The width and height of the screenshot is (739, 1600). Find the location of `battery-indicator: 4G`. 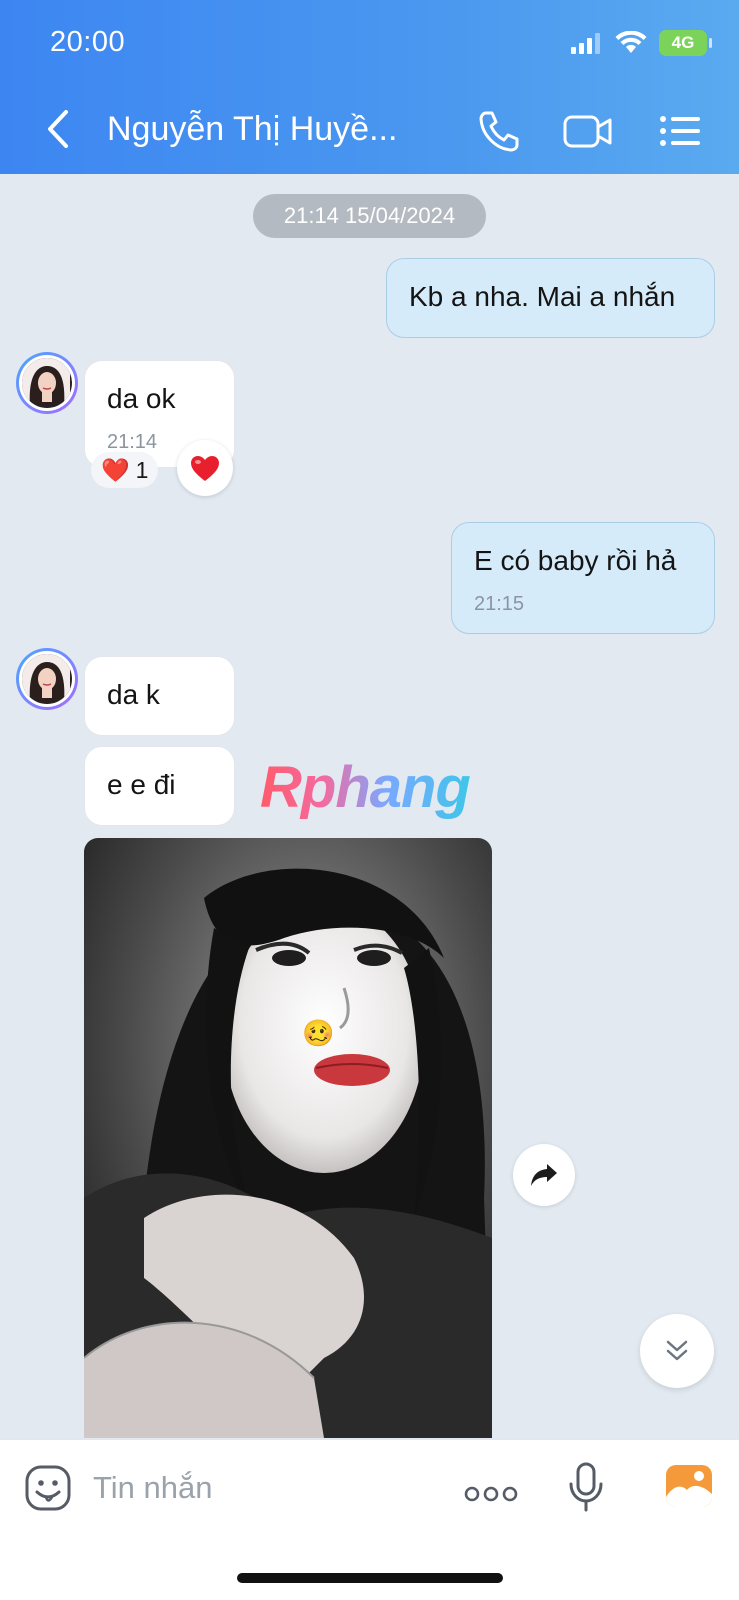

battery-indicator: 4G is located at coordinates (685, 43).